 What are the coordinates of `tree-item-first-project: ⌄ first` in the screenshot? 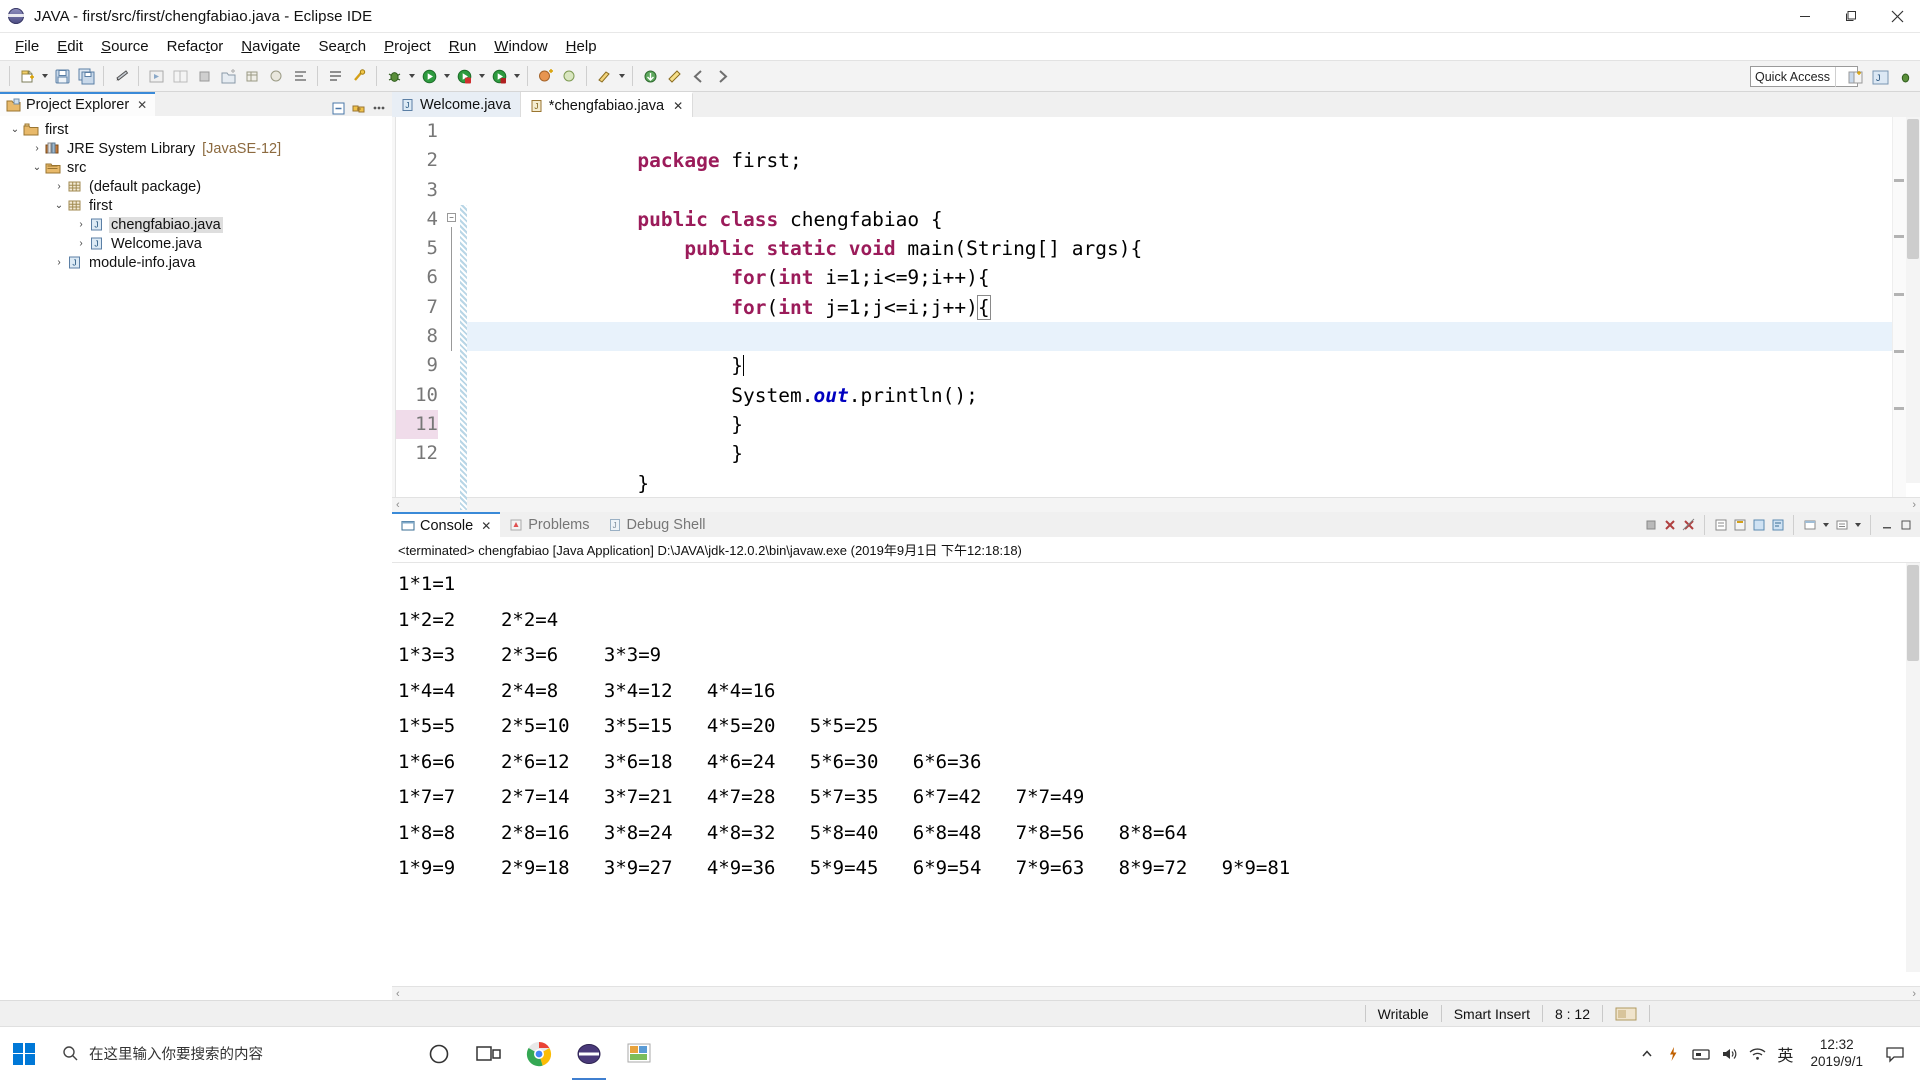 It's located at (196, 129).